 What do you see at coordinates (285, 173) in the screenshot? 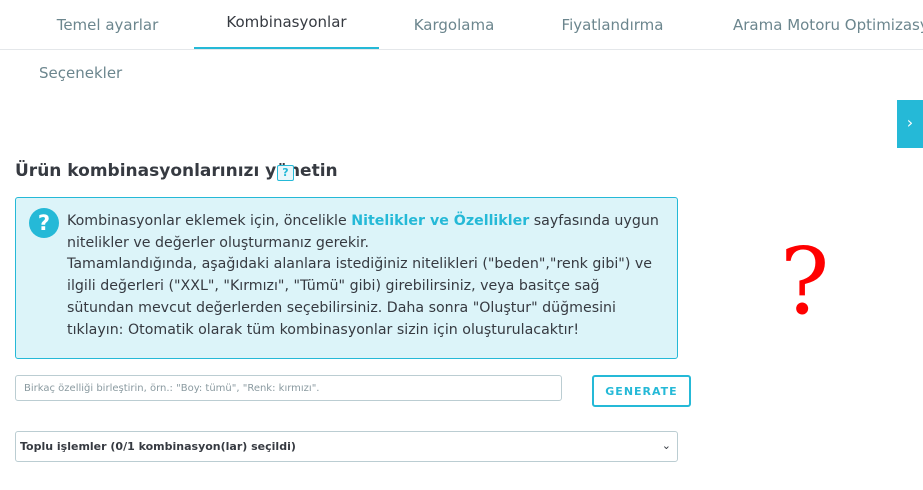
I see `help-icon: ?` at bounding box center [285, 173].